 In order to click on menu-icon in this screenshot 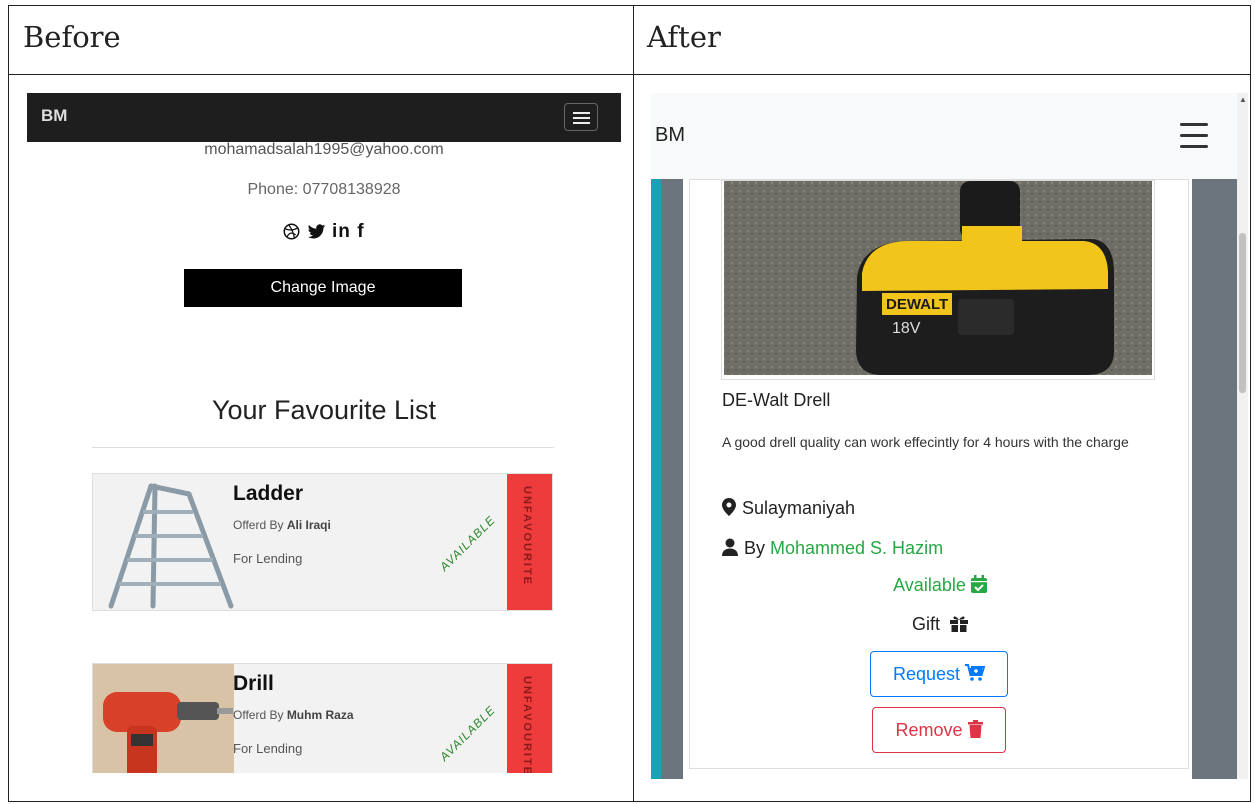, I will do `click(581, 113)`.